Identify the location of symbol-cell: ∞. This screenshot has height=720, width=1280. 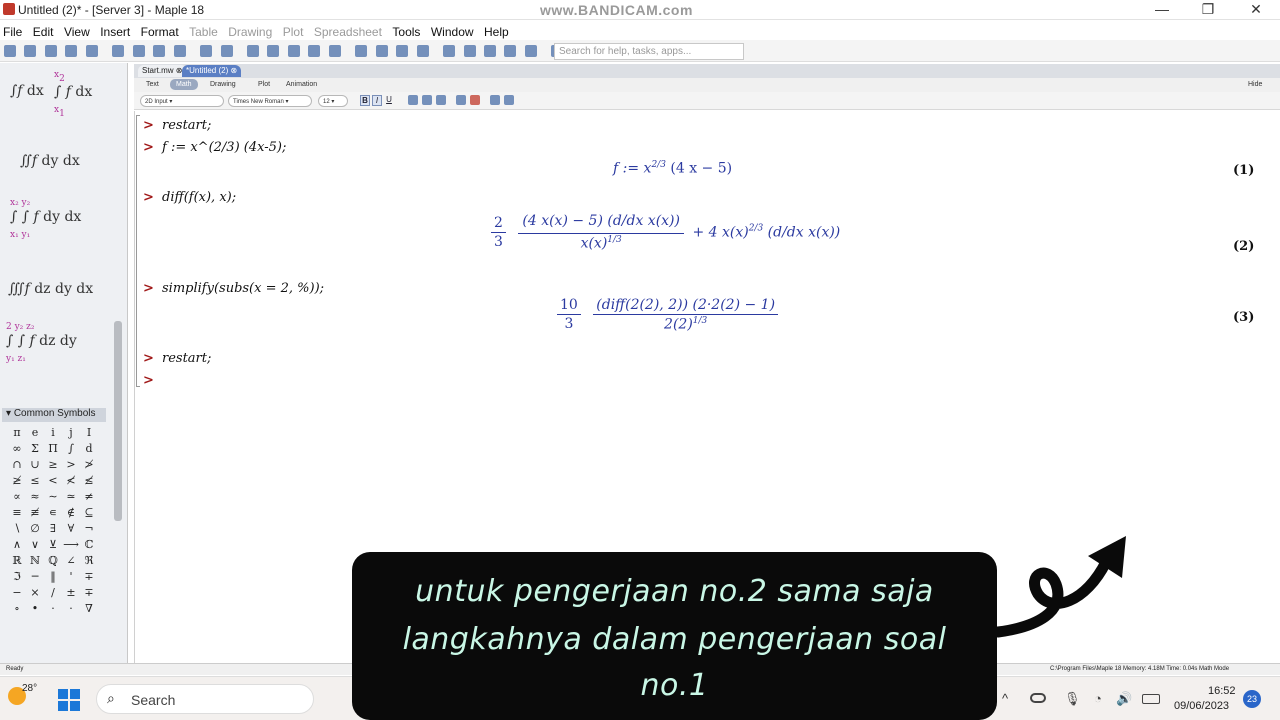
(17, 448).